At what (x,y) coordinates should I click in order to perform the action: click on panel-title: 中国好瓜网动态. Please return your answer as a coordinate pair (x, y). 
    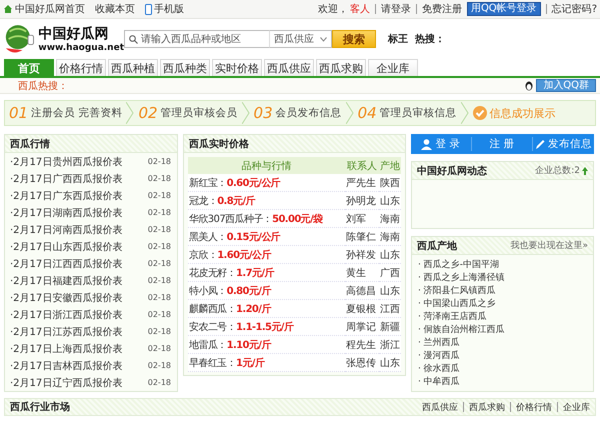
    Looking at the image, I should click on (452, 171).